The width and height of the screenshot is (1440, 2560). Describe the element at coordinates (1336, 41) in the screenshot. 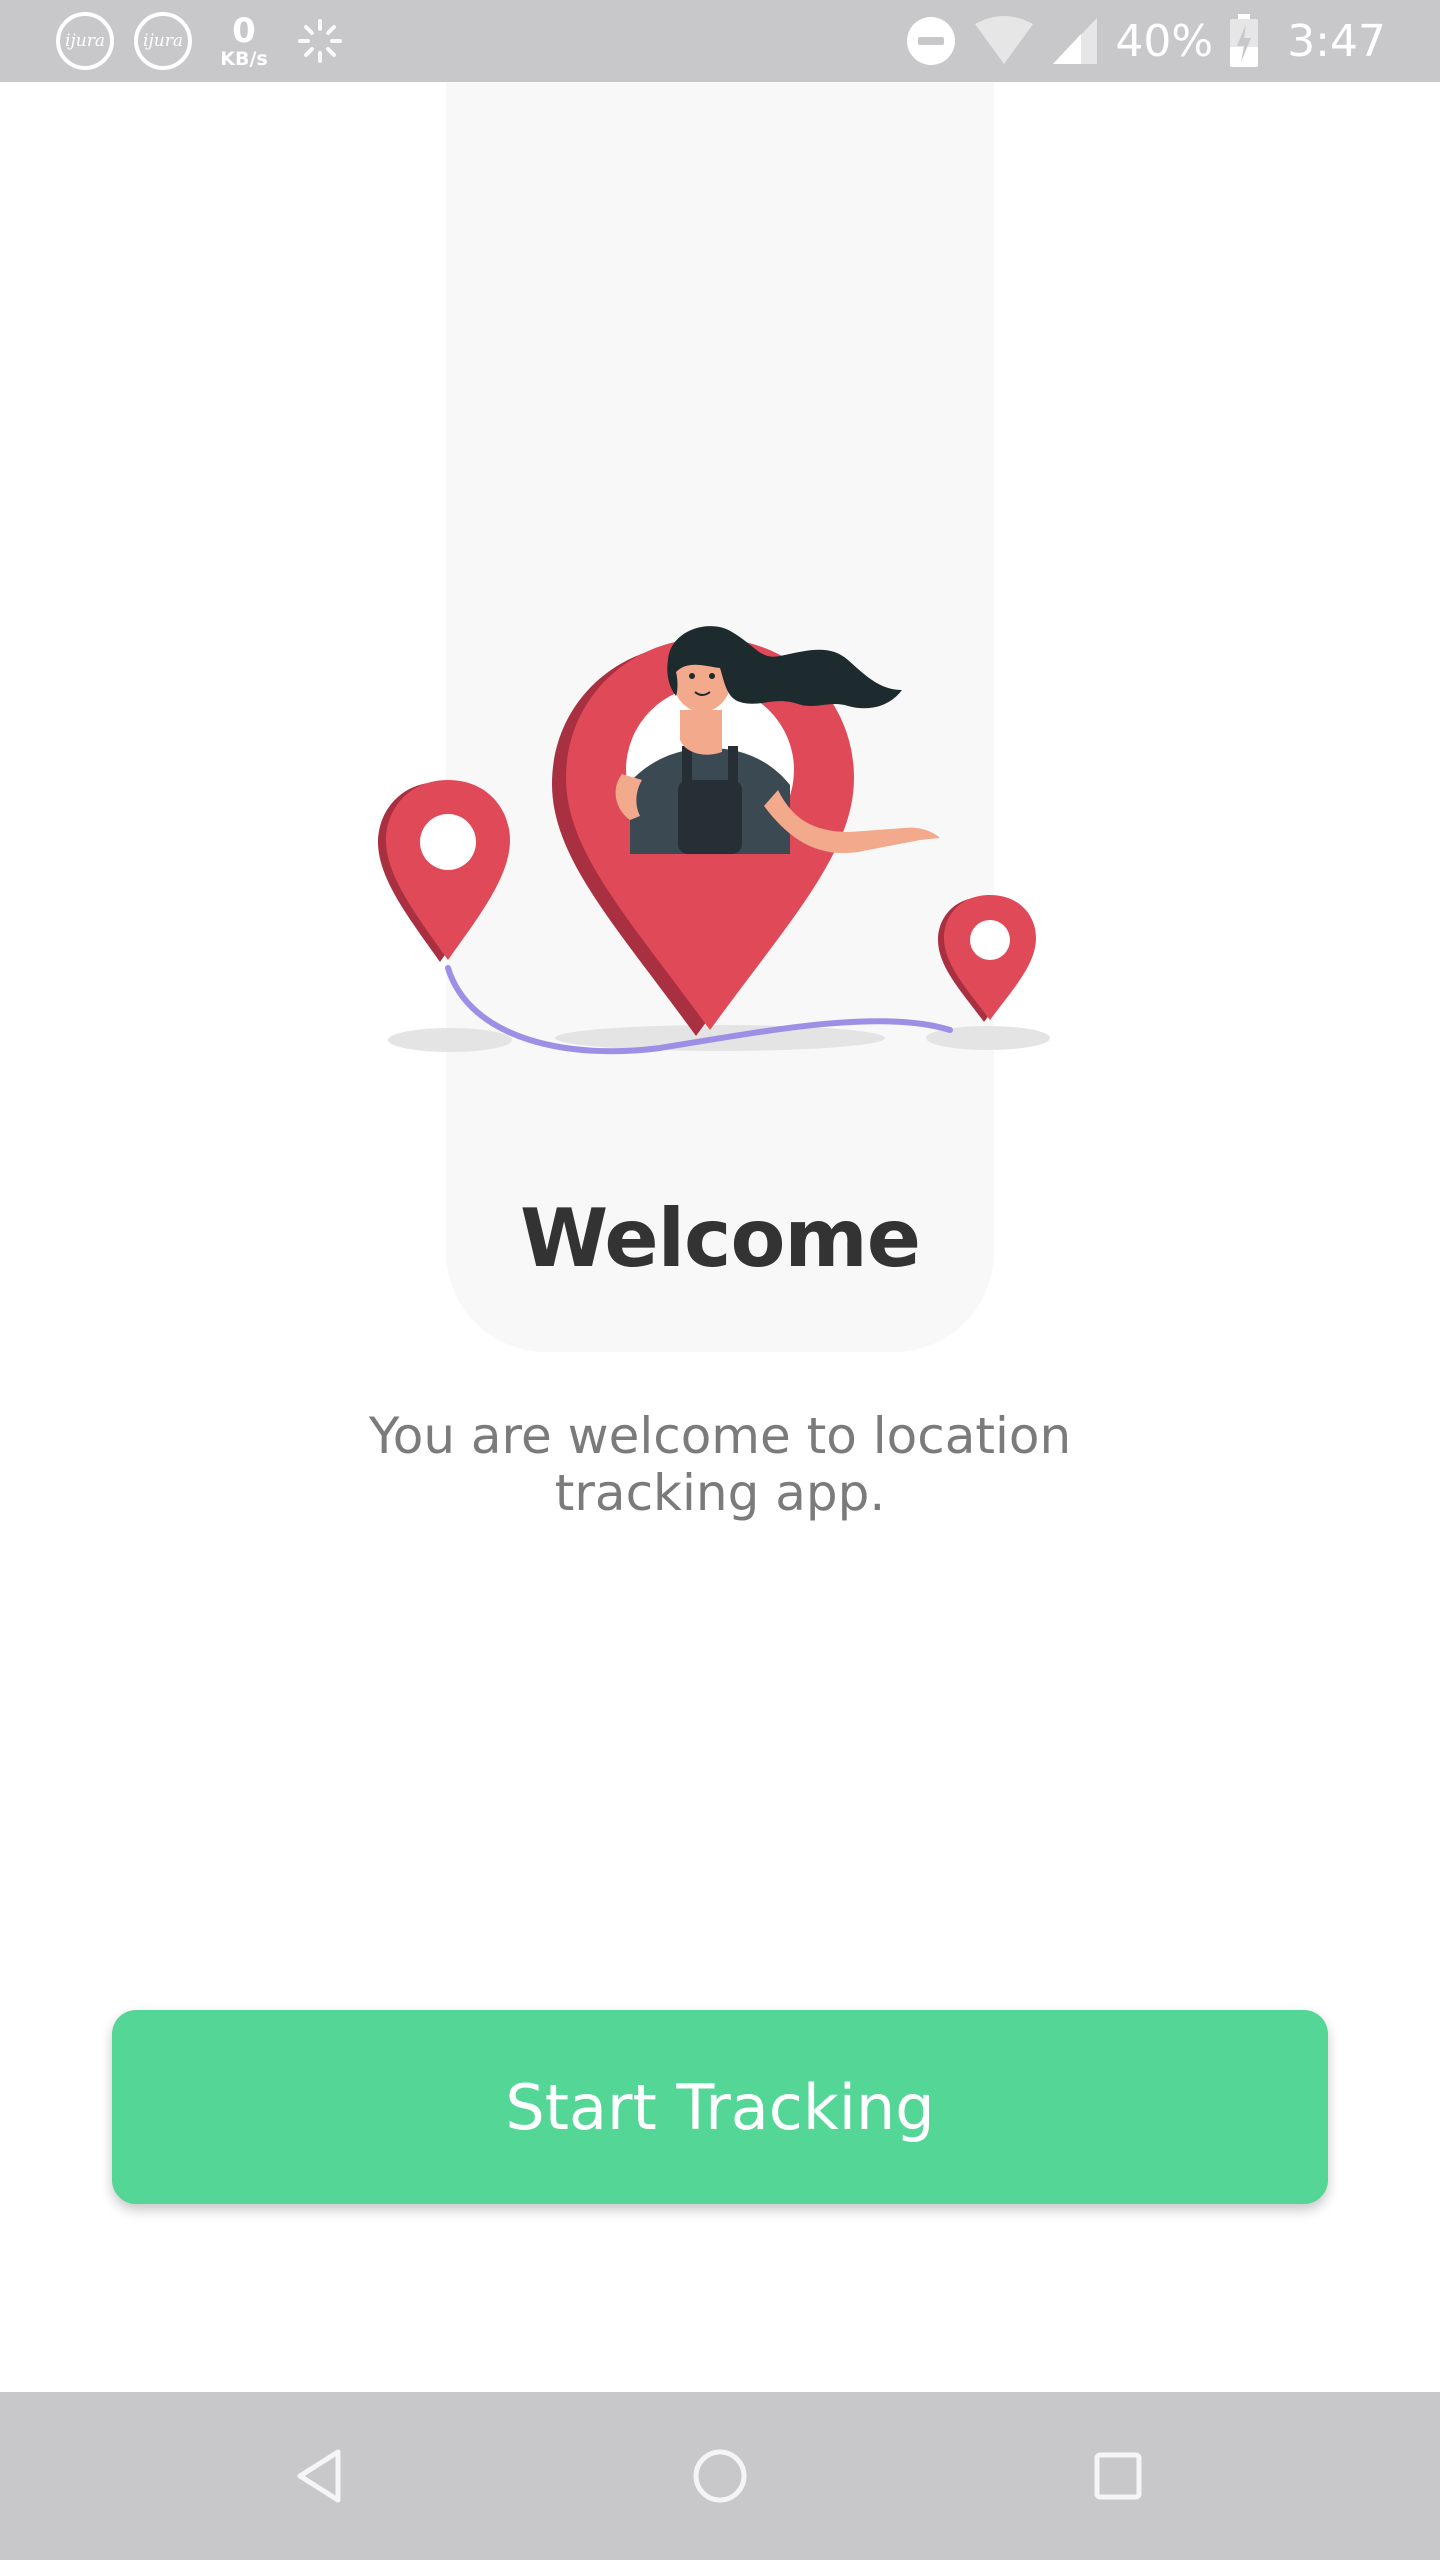

I see `clock: 3:47` at that location.